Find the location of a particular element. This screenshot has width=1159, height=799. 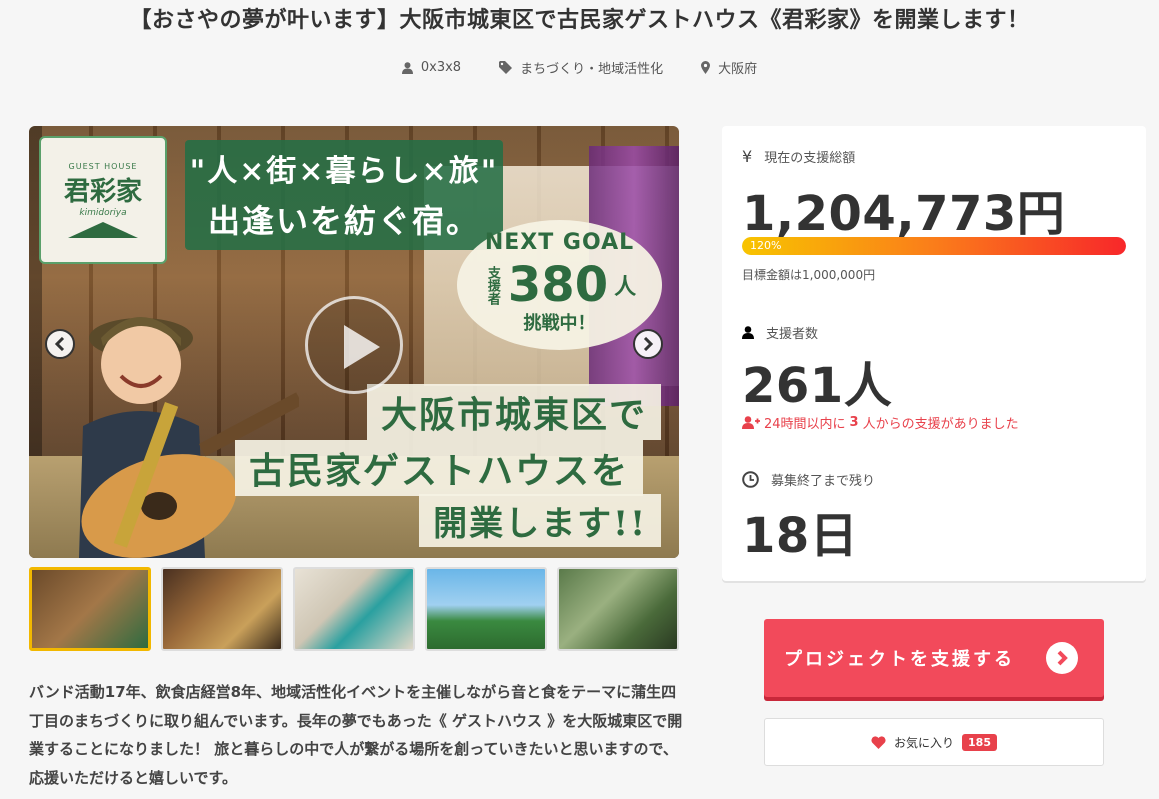

amount-value: 1,204,773円 is located at coordinates (904, 214).